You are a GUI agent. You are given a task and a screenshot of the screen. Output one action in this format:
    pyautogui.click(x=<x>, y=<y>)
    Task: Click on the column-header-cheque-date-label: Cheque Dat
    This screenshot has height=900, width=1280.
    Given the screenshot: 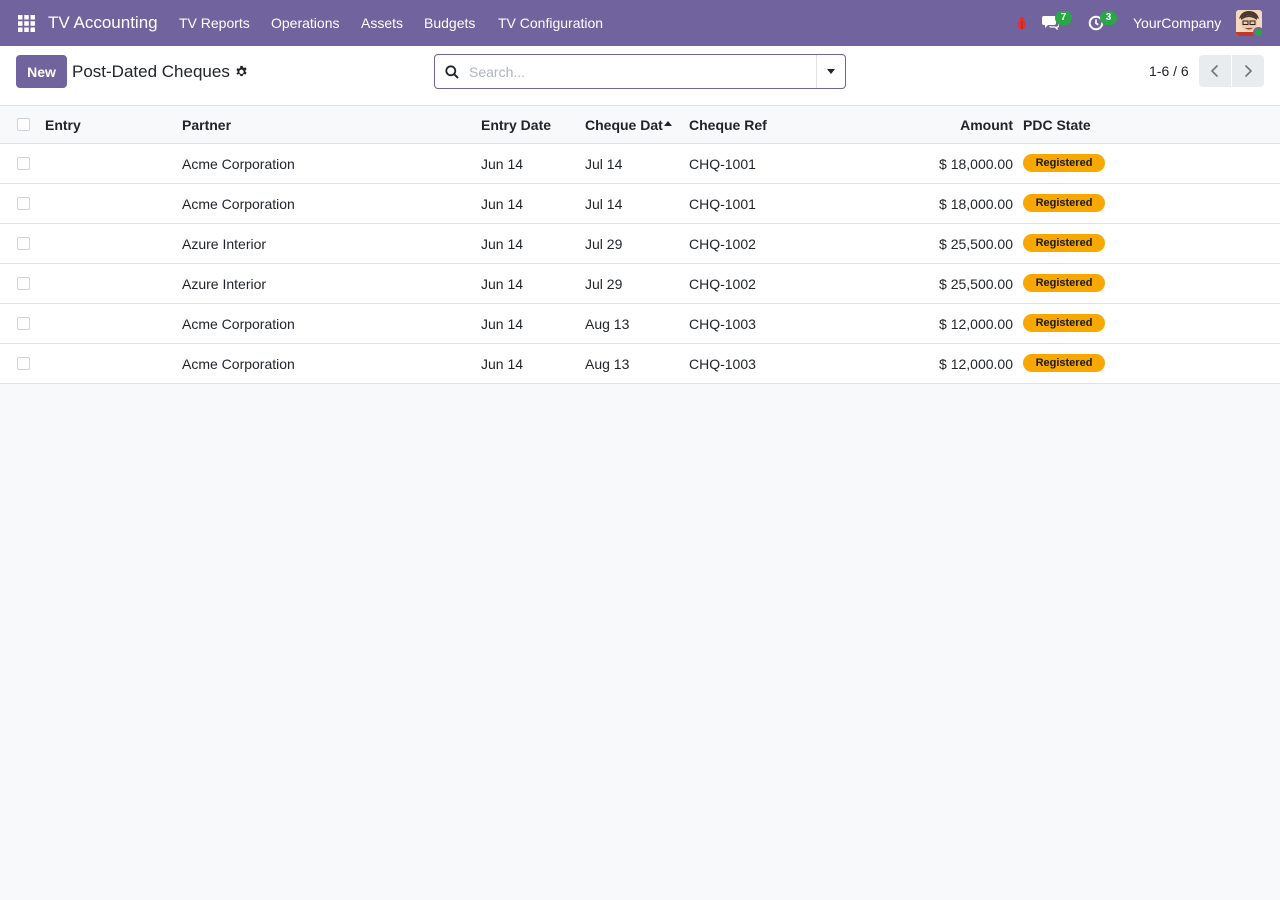 What is the action you would take?
    pyautogui.click(x=624, y=125)
    